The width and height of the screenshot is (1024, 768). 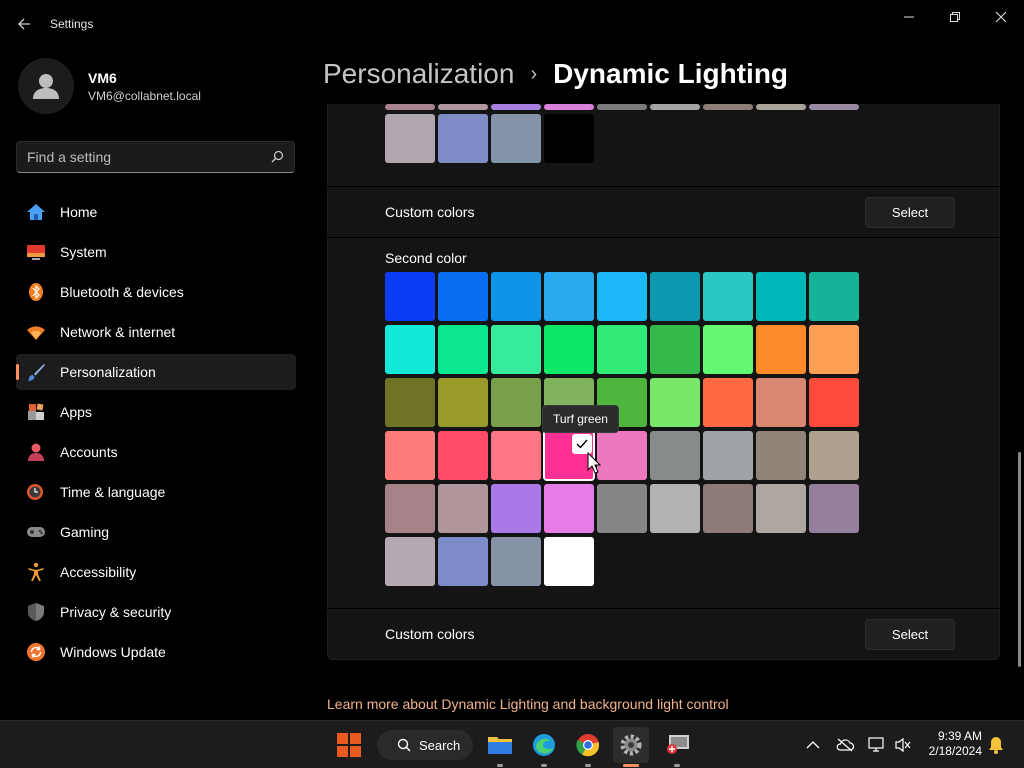 What do you see at coordinates (418, 74) in the screenshot?
I see `breadcrumb-parent: Personalization` at bounding box center [418, 74].